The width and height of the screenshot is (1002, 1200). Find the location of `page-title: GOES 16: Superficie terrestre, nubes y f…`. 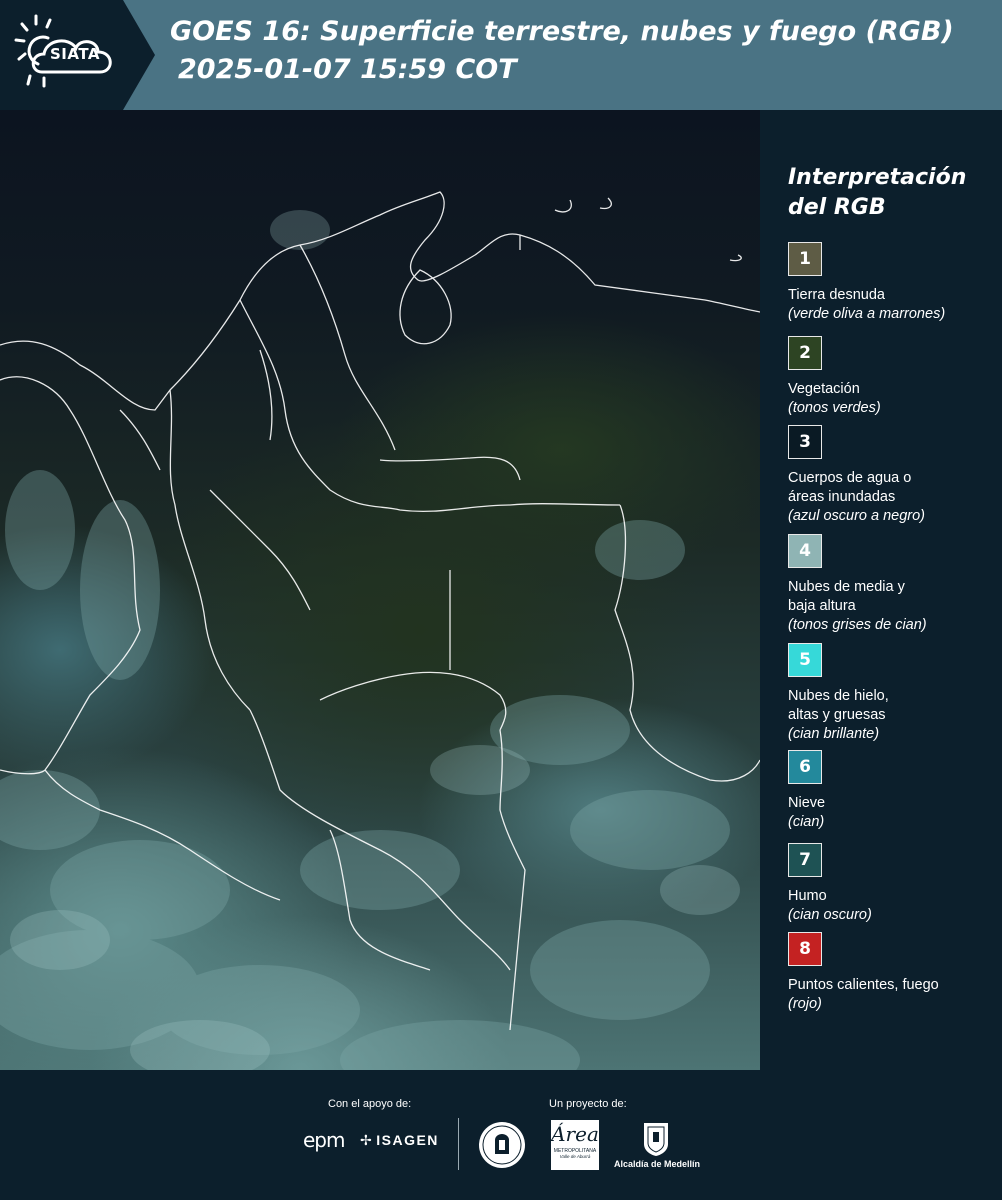

page-title: GOES 16: Superficie terrestre, nubes y f… is located at coordinates (562, 31).